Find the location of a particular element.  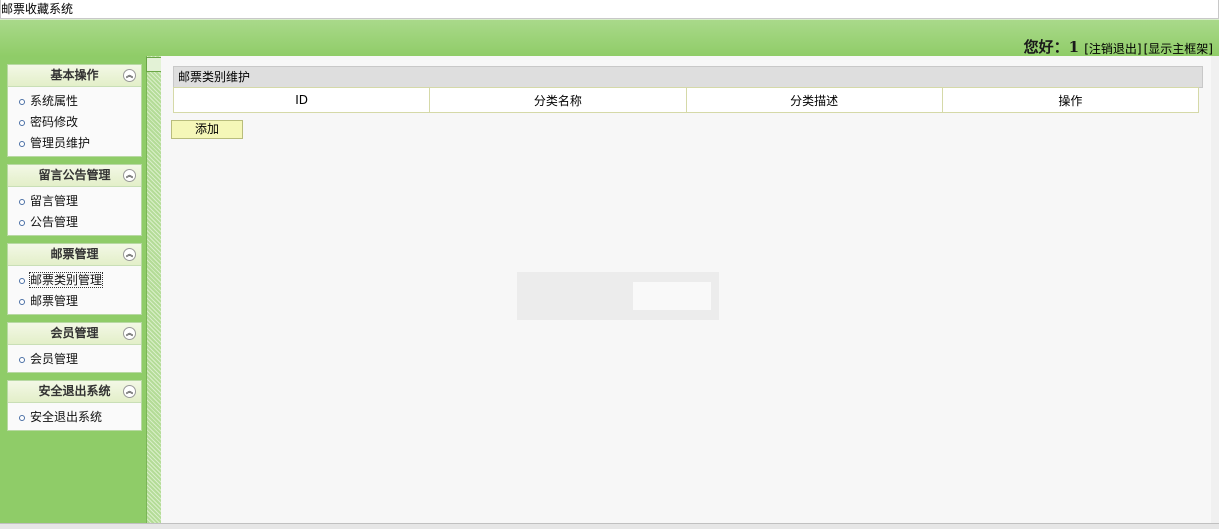

sidebar-item-admin-maintenance: 管理员维护 is located at coordinates (74, 143).